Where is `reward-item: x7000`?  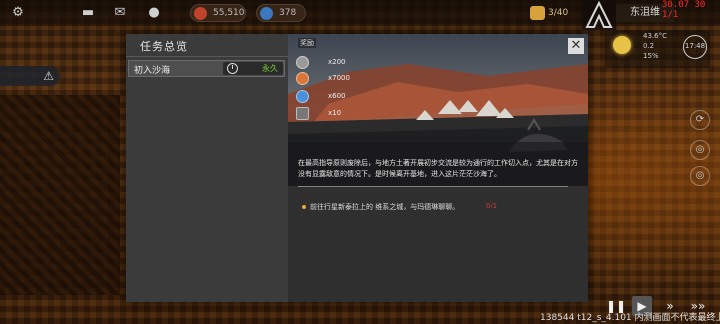
reward-item: x7000 is located at coordinates (336, 79).